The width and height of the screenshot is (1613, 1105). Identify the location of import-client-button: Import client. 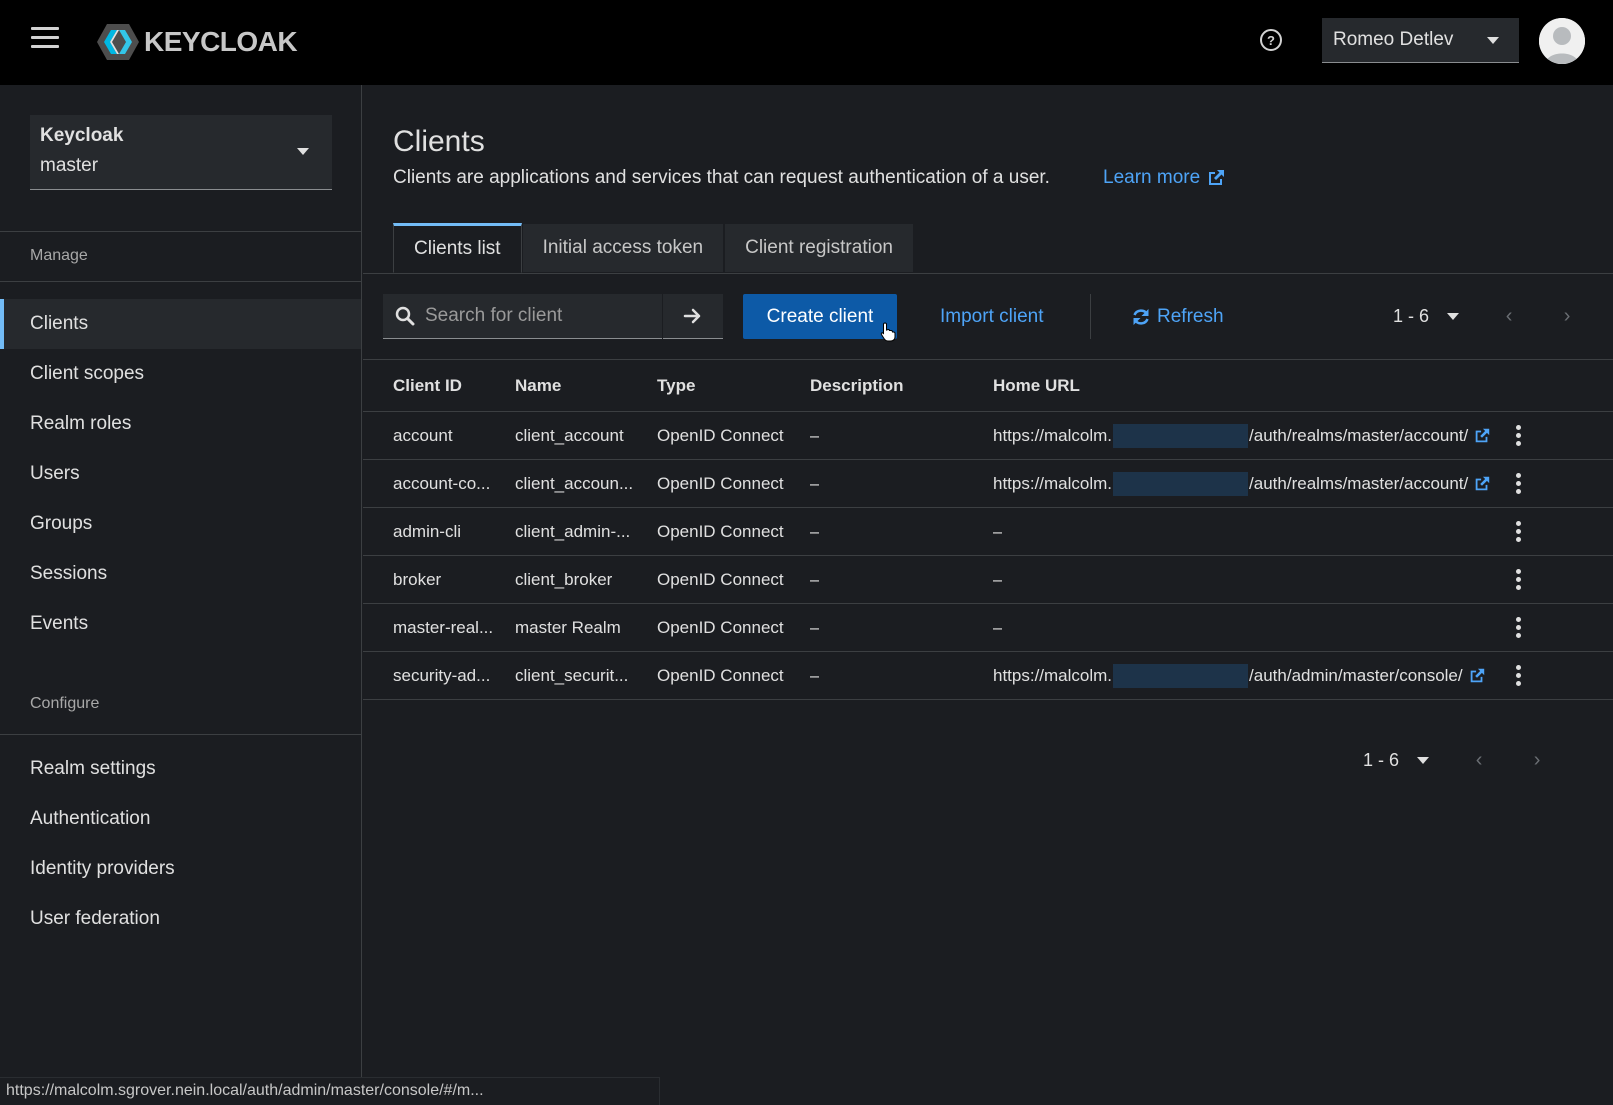
(991, 316).